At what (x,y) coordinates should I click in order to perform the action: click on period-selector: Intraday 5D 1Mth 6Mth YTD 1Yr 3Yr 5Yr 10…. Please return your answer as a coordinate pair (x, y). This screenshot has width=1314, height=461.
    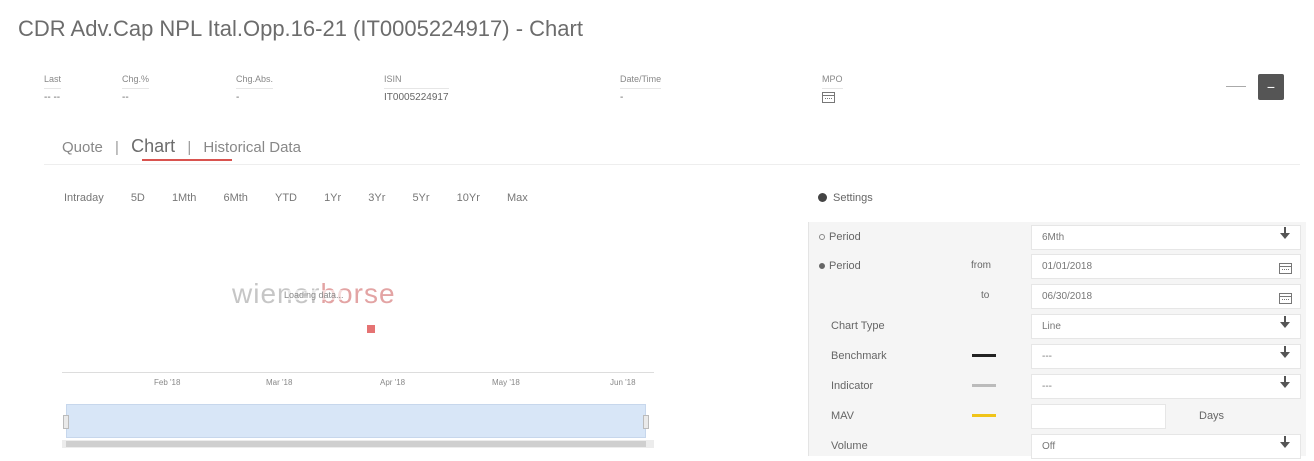
    Looking at the image, I should click on (308, 198).